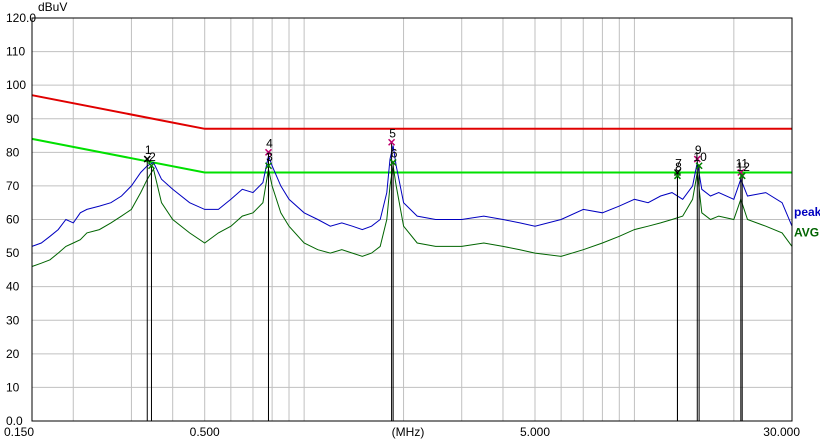 This screenshot has width=820, height=443. I want to click on y-tick-label: 110, so click(15, 52).